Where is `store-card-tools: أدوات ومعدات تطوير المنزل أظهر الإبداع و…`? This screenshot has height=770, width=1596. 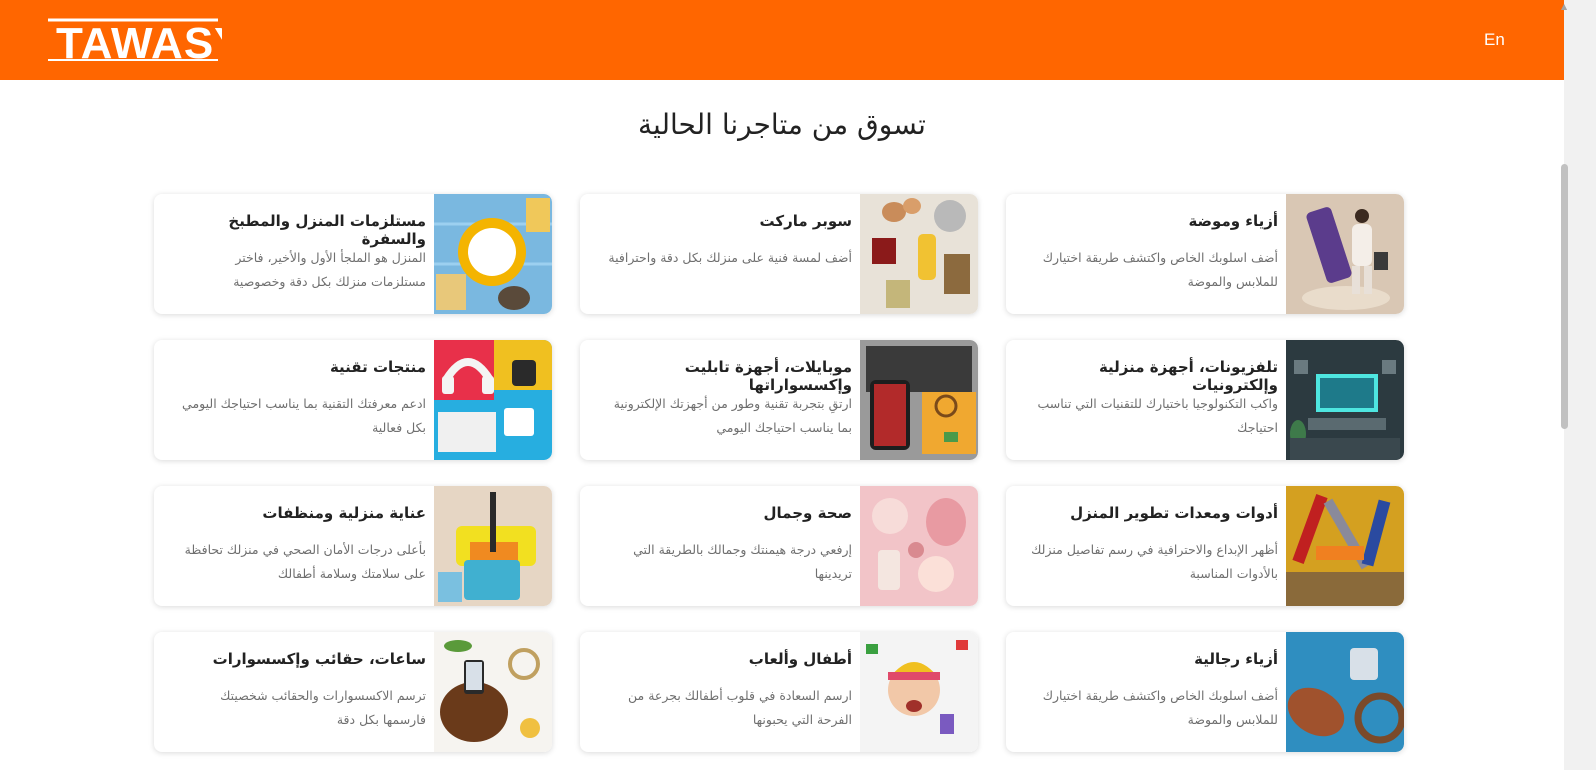
store-card-tools: أدوات ومعدات تطوير المنزل أظهر الإبداع و… is located at coordinates (1205, 546).